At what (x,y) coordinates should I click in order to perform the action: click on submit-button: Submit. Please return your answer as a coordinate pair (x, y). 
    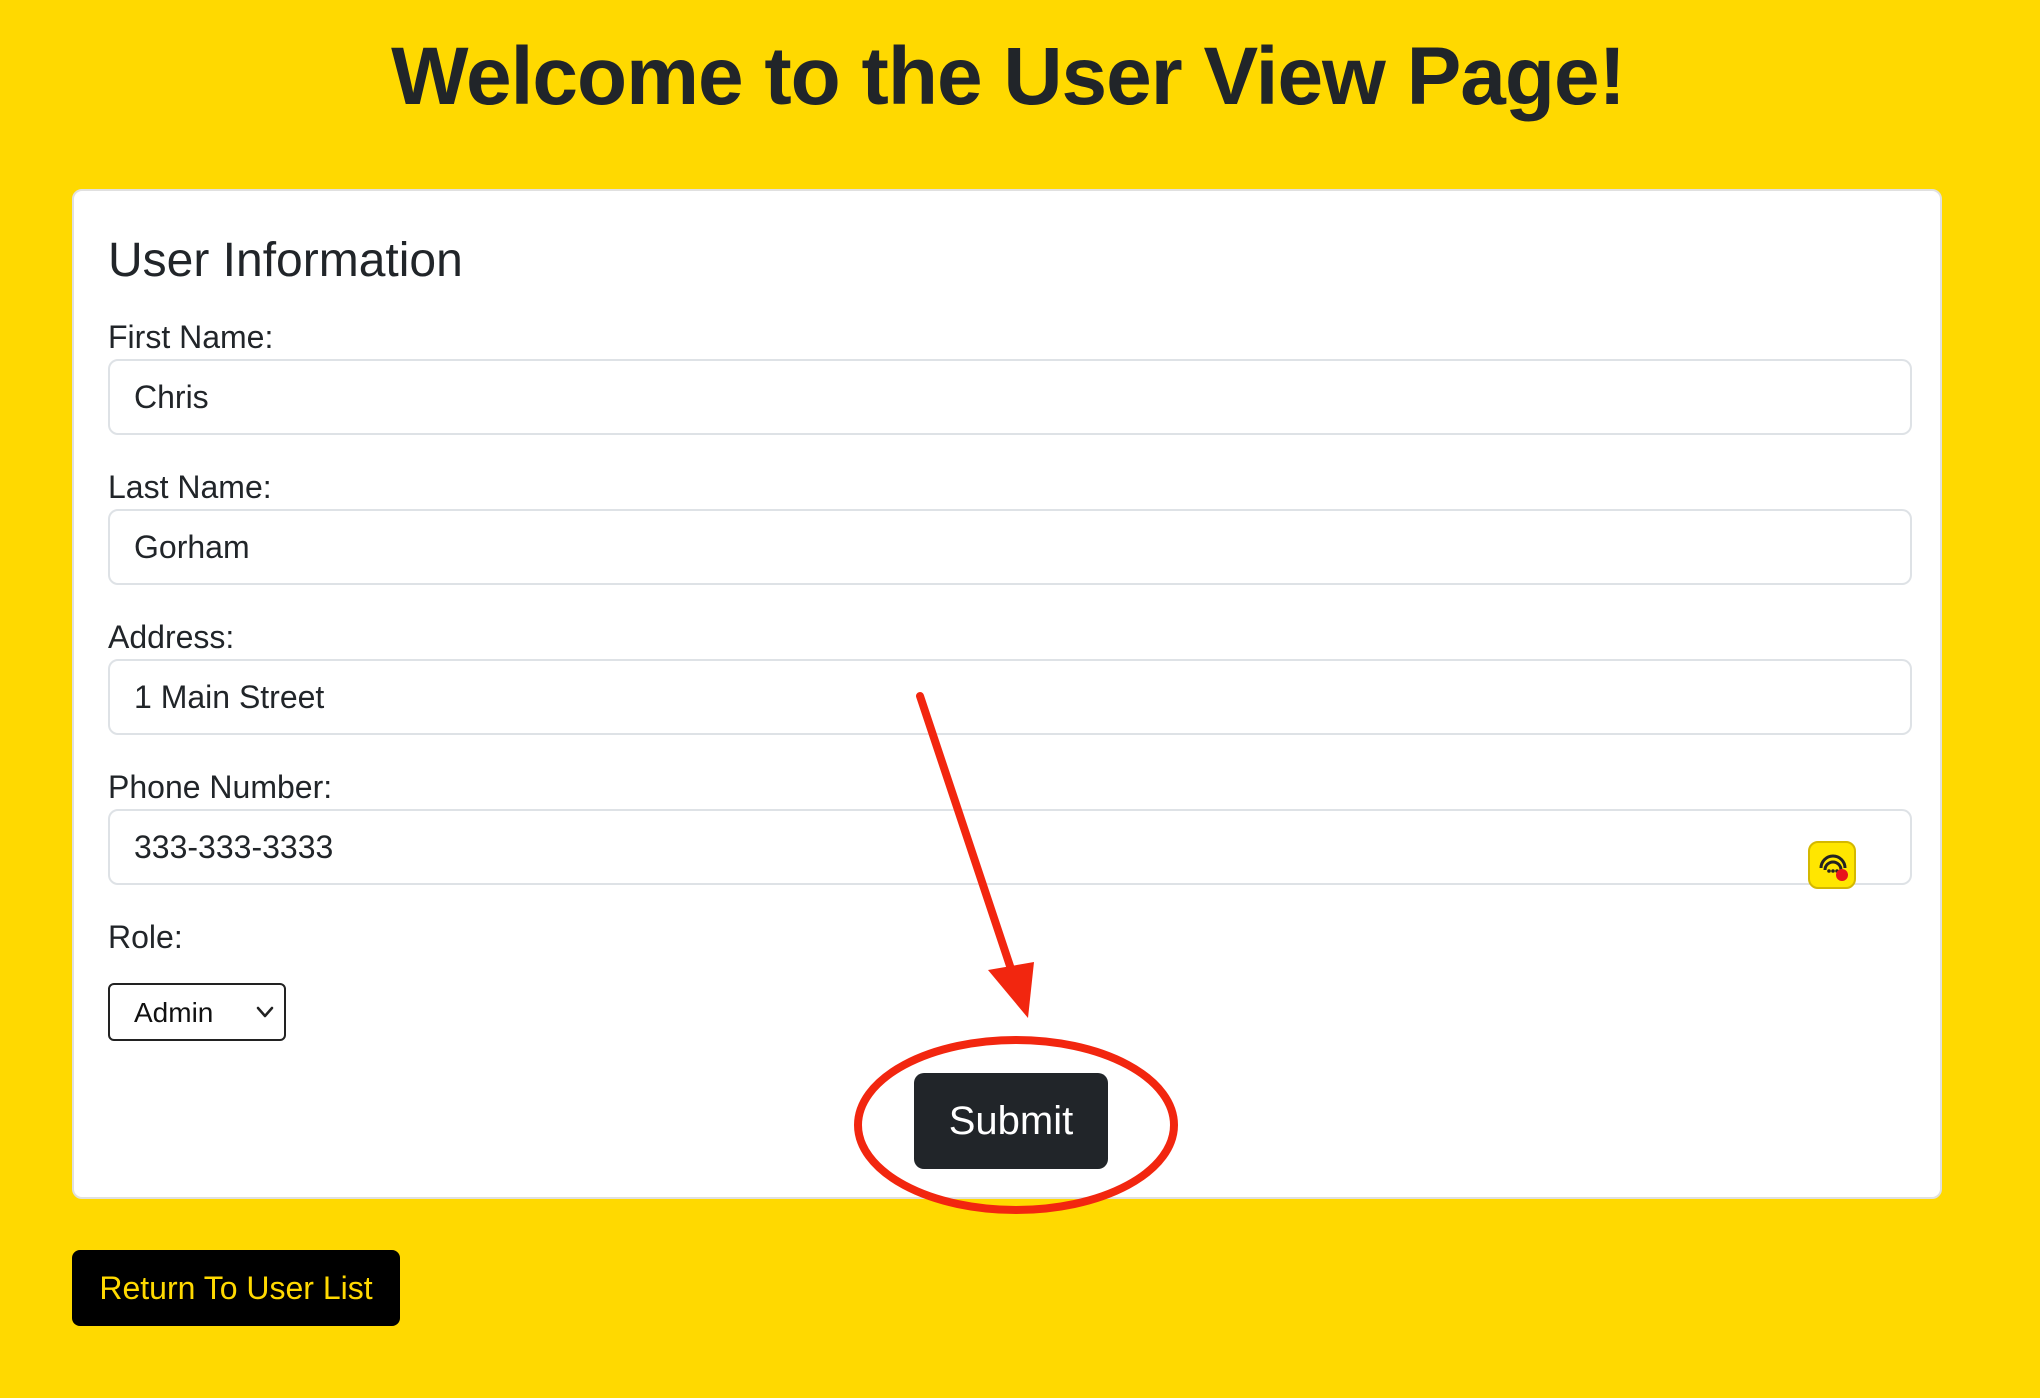
    Looking at the image, I should click on (1011, 1121).